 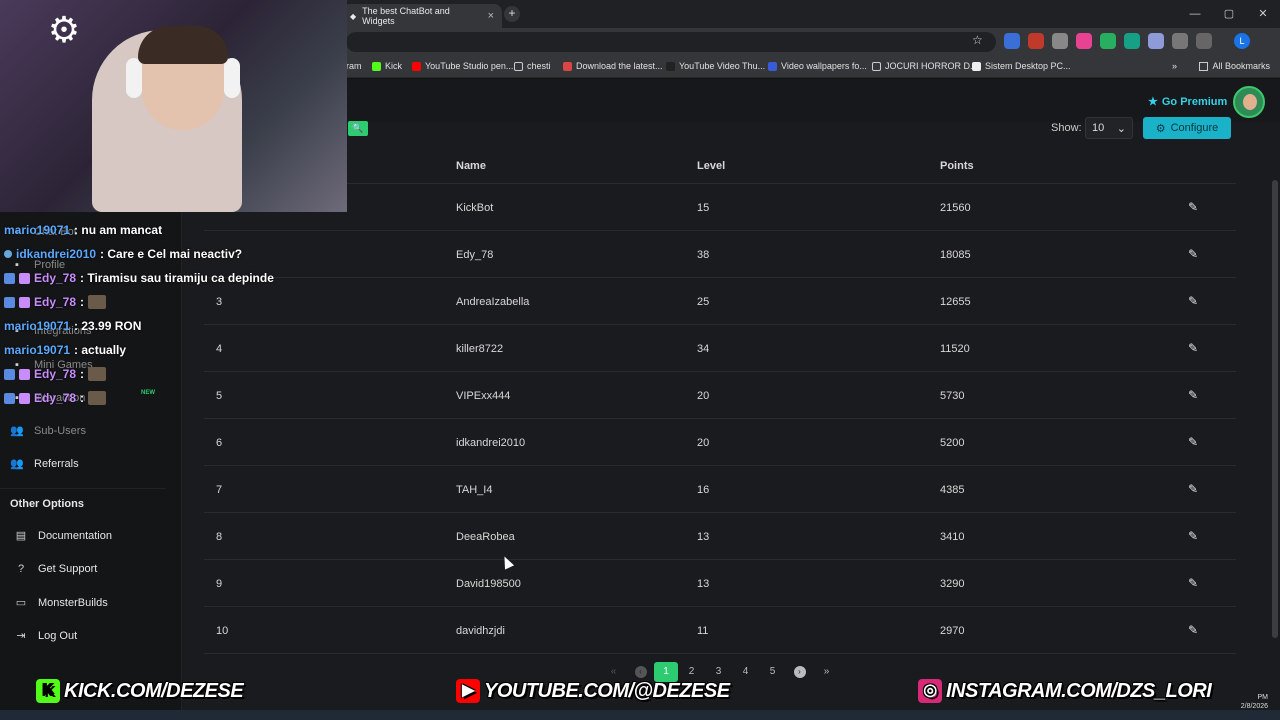 I want to click on table-row: 6 idkandrei2010 20 5200 ✎, so click(x=720, y=442).